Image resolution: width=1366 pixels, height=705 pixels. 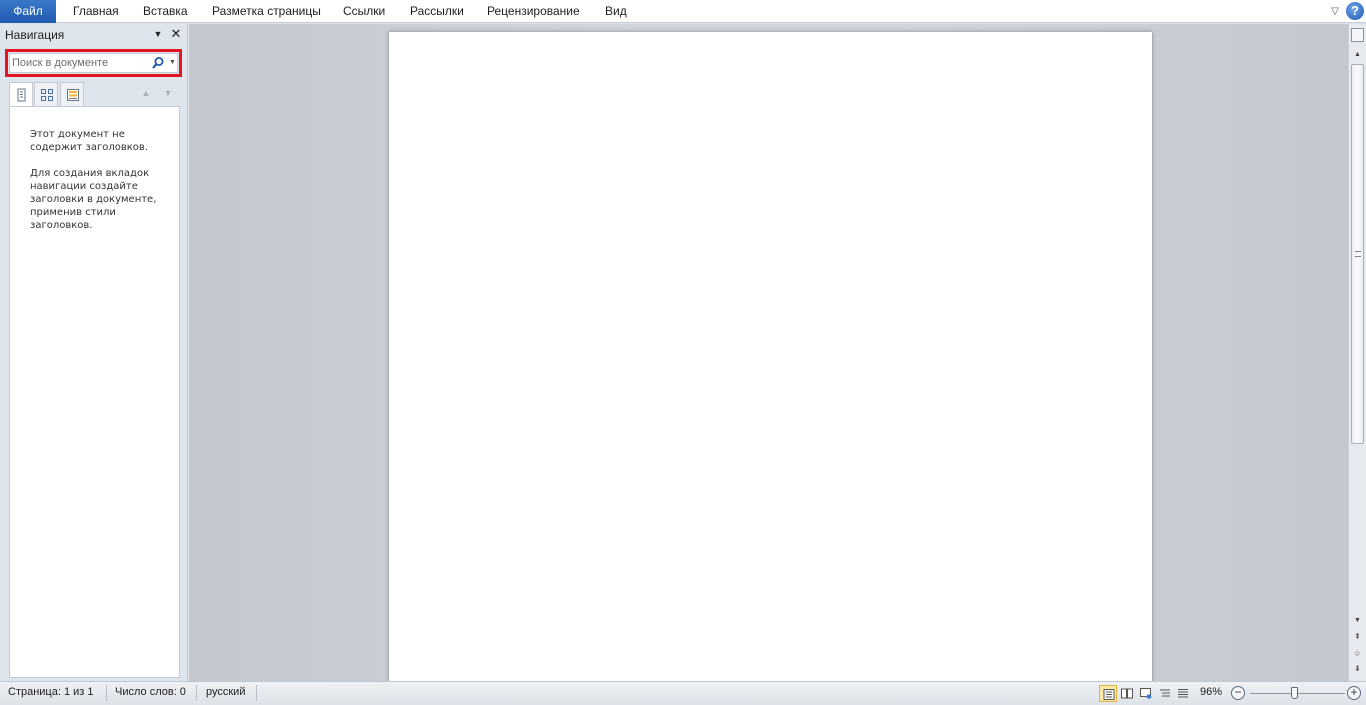 What do you see at coordinates (364, 11) in the screenshot?
I see `tab-references: Ссылки` at bounding box center [364, 11].